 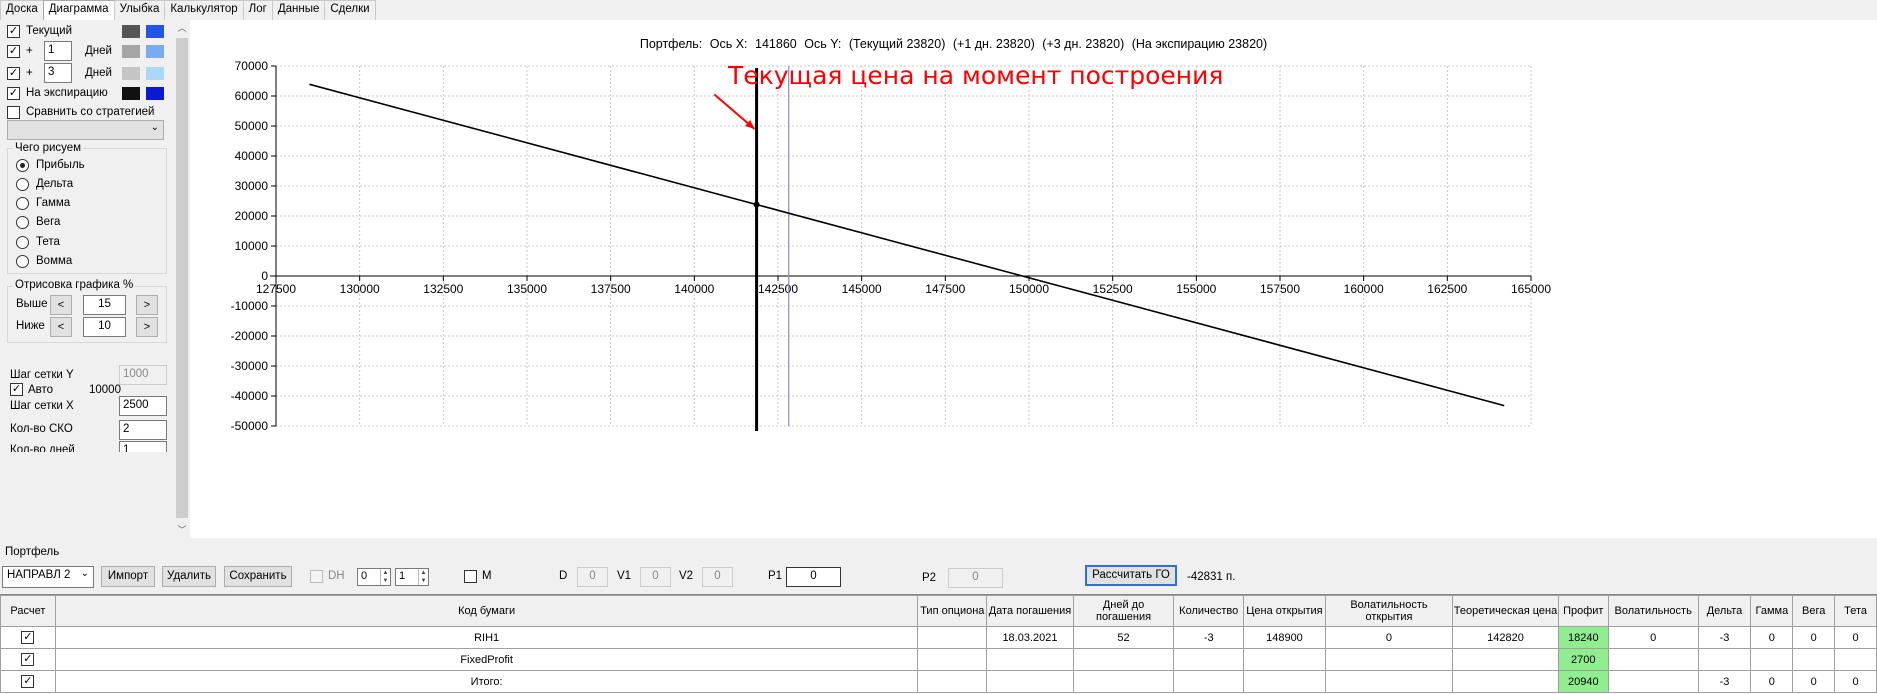 What do you see at coordinates (316, 576) in the screenshot?
I see `dh-checkbox` at bounding box center [316, 576].